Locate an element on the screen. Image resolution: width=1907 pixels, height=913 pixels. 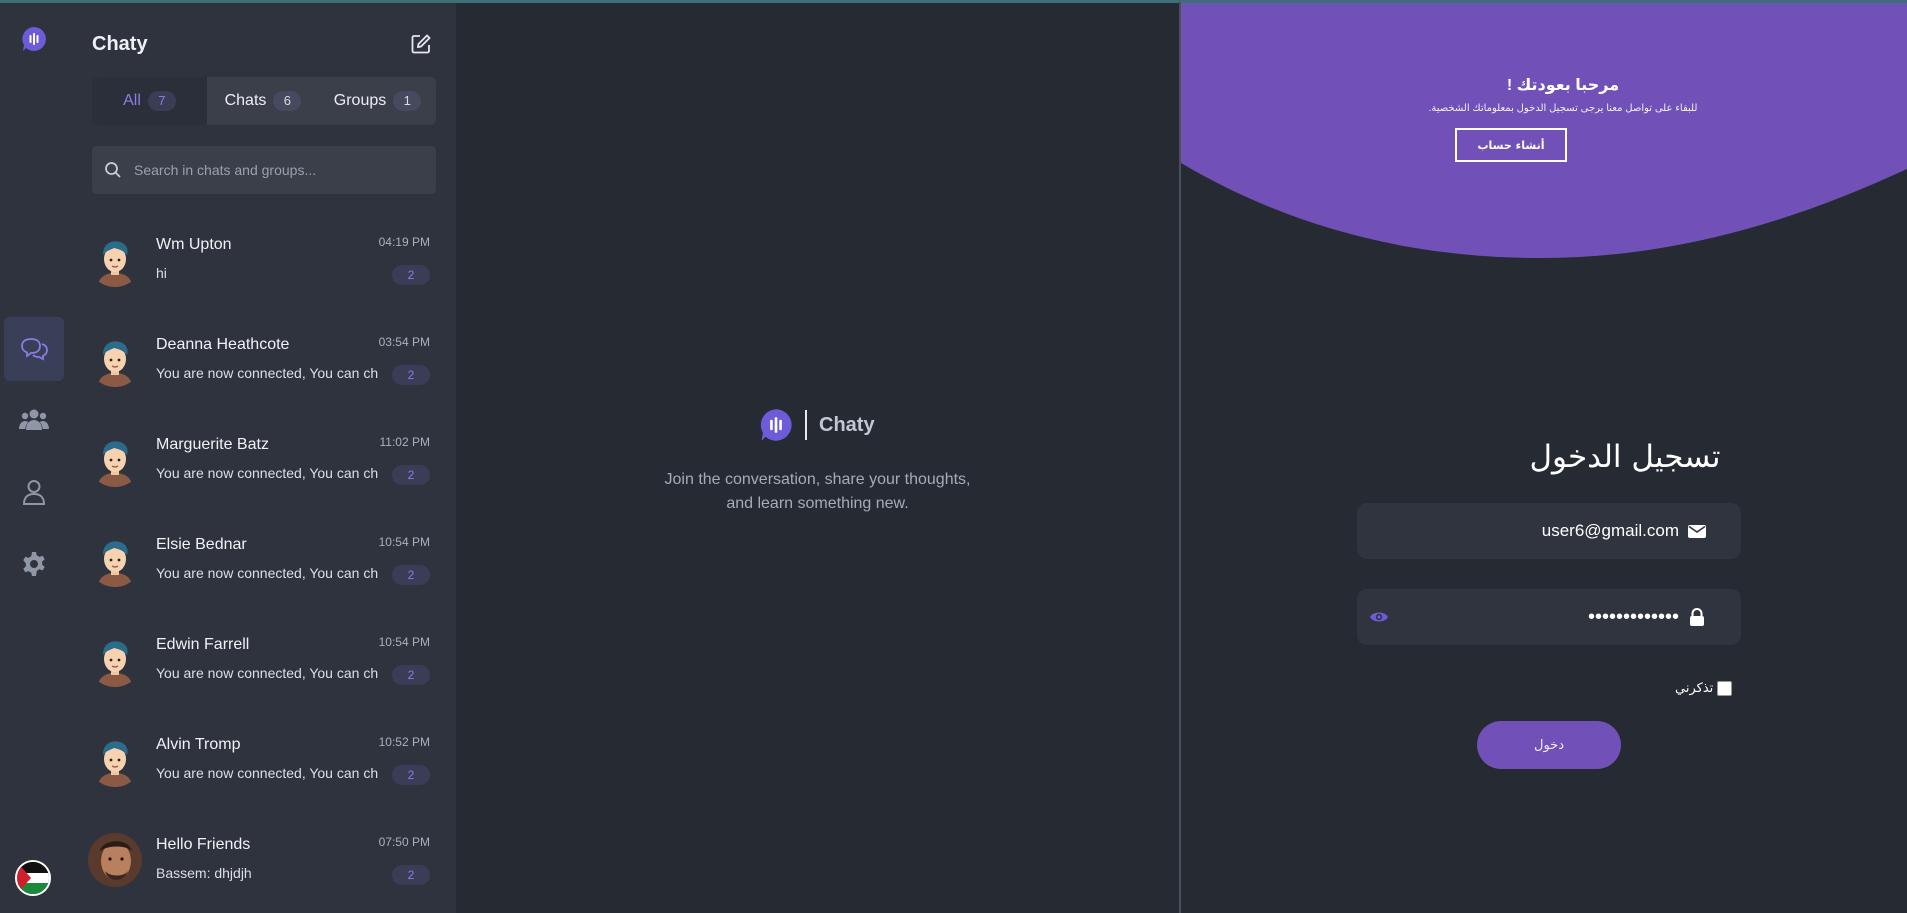
email-value: user6@gmail.com is located at coordinates (1610, 530).